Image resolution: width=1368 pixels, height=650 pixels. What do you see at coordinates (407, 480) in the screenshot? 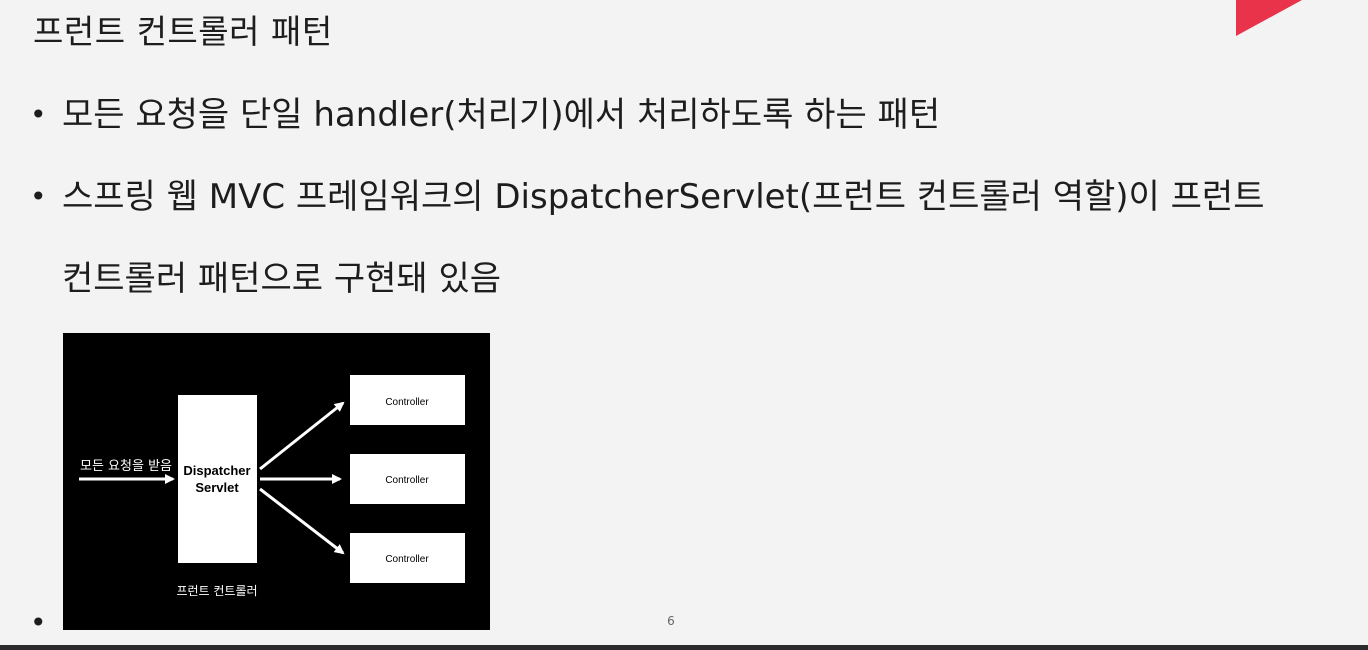
I see `controller-label-2: Controller` at bounding box center [407, 480].